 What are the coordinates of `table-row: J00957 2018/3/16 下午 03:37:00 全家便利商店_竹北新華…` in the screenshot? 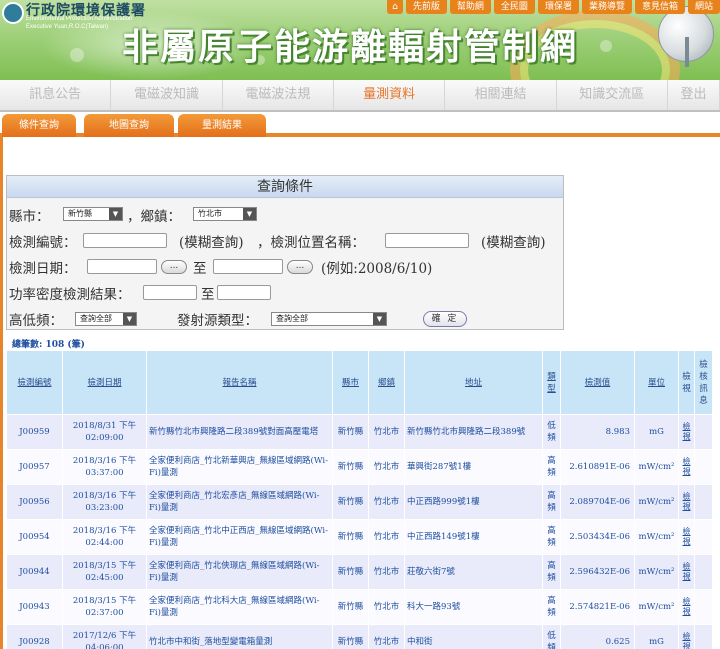 It's located at (359, 467).